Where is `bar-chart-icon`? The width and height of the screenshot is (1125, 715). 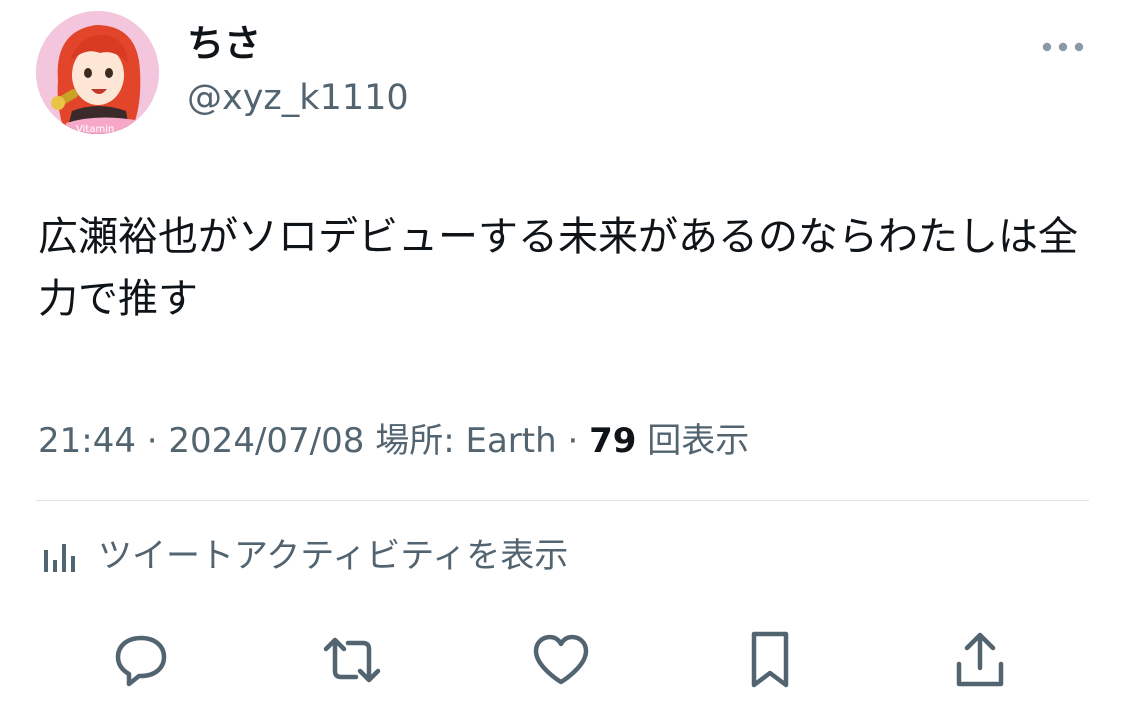 bar-chart-icon is located at coordinates (59, 558).